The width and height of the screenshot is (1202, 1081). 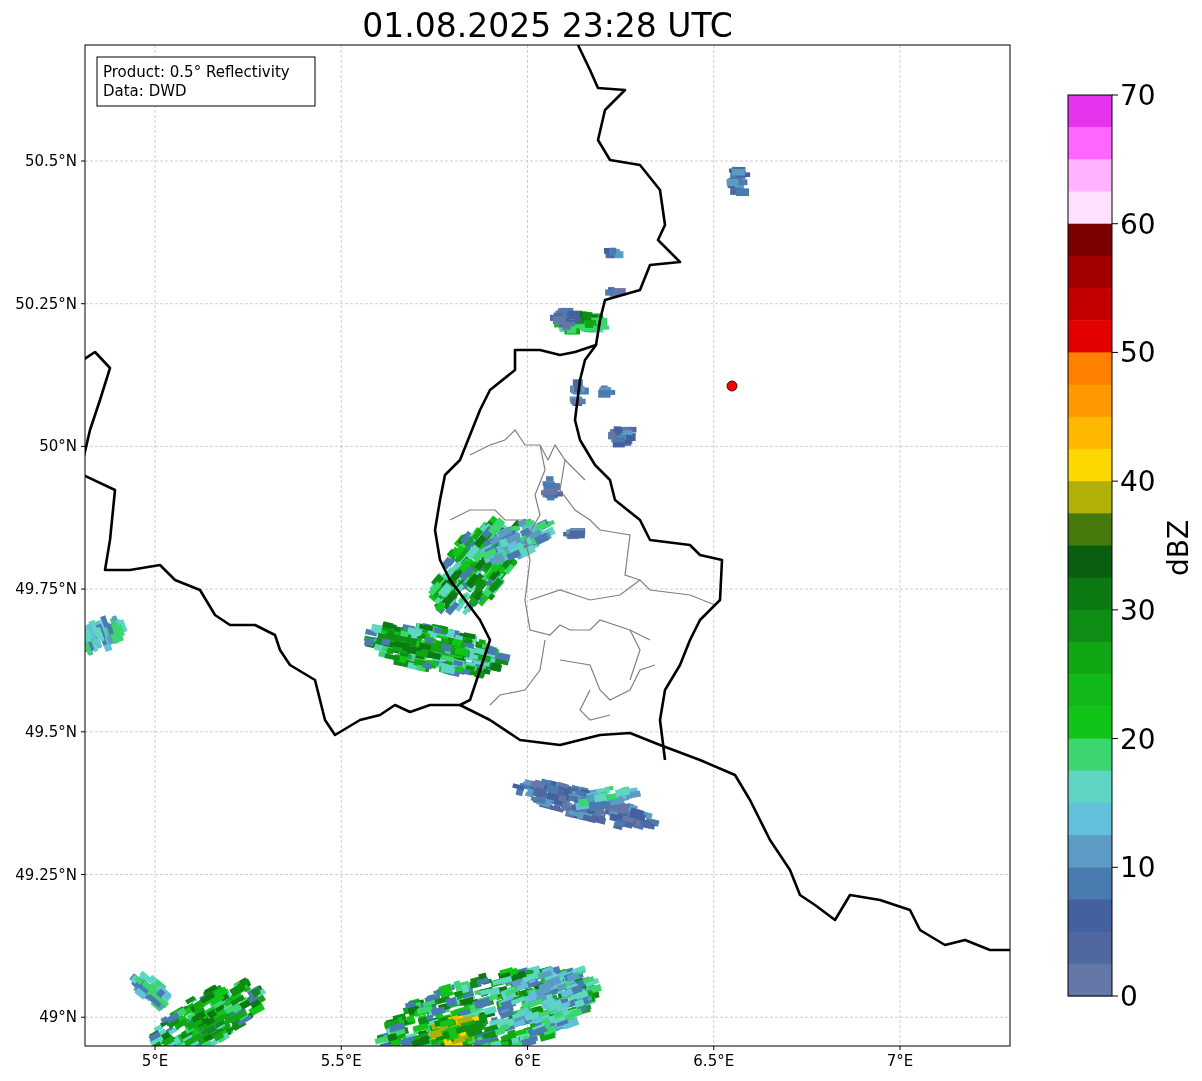 I want to click on longitude-label: 7°E, so click(x=900, y=1061).